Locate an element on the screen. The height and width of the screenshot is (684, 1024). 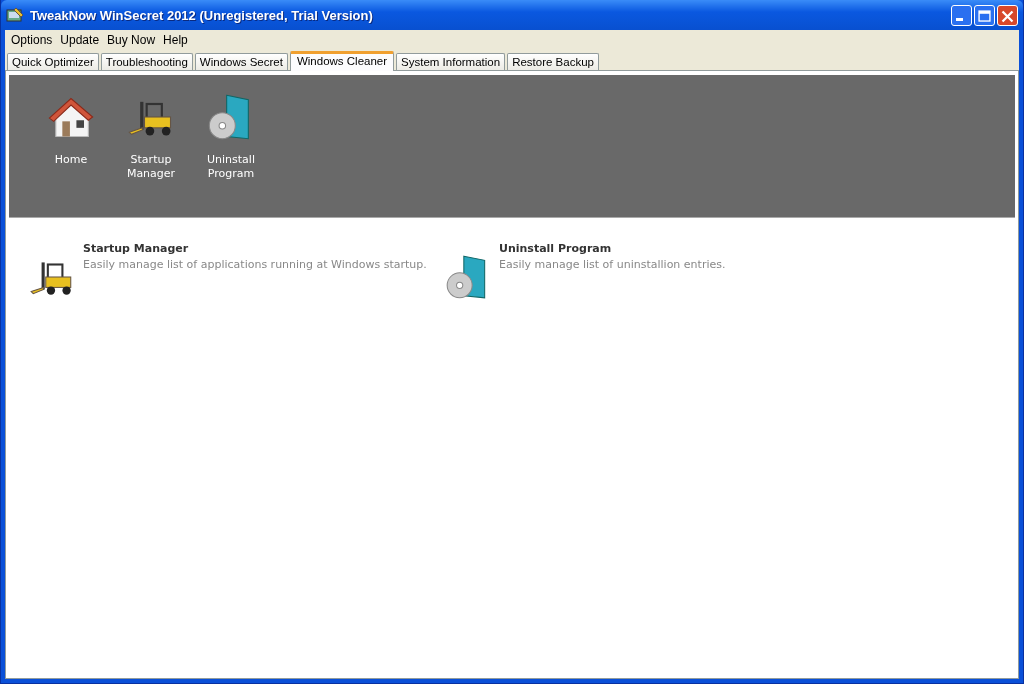
toolbar-button: Home is located at coordinates (71, 129).